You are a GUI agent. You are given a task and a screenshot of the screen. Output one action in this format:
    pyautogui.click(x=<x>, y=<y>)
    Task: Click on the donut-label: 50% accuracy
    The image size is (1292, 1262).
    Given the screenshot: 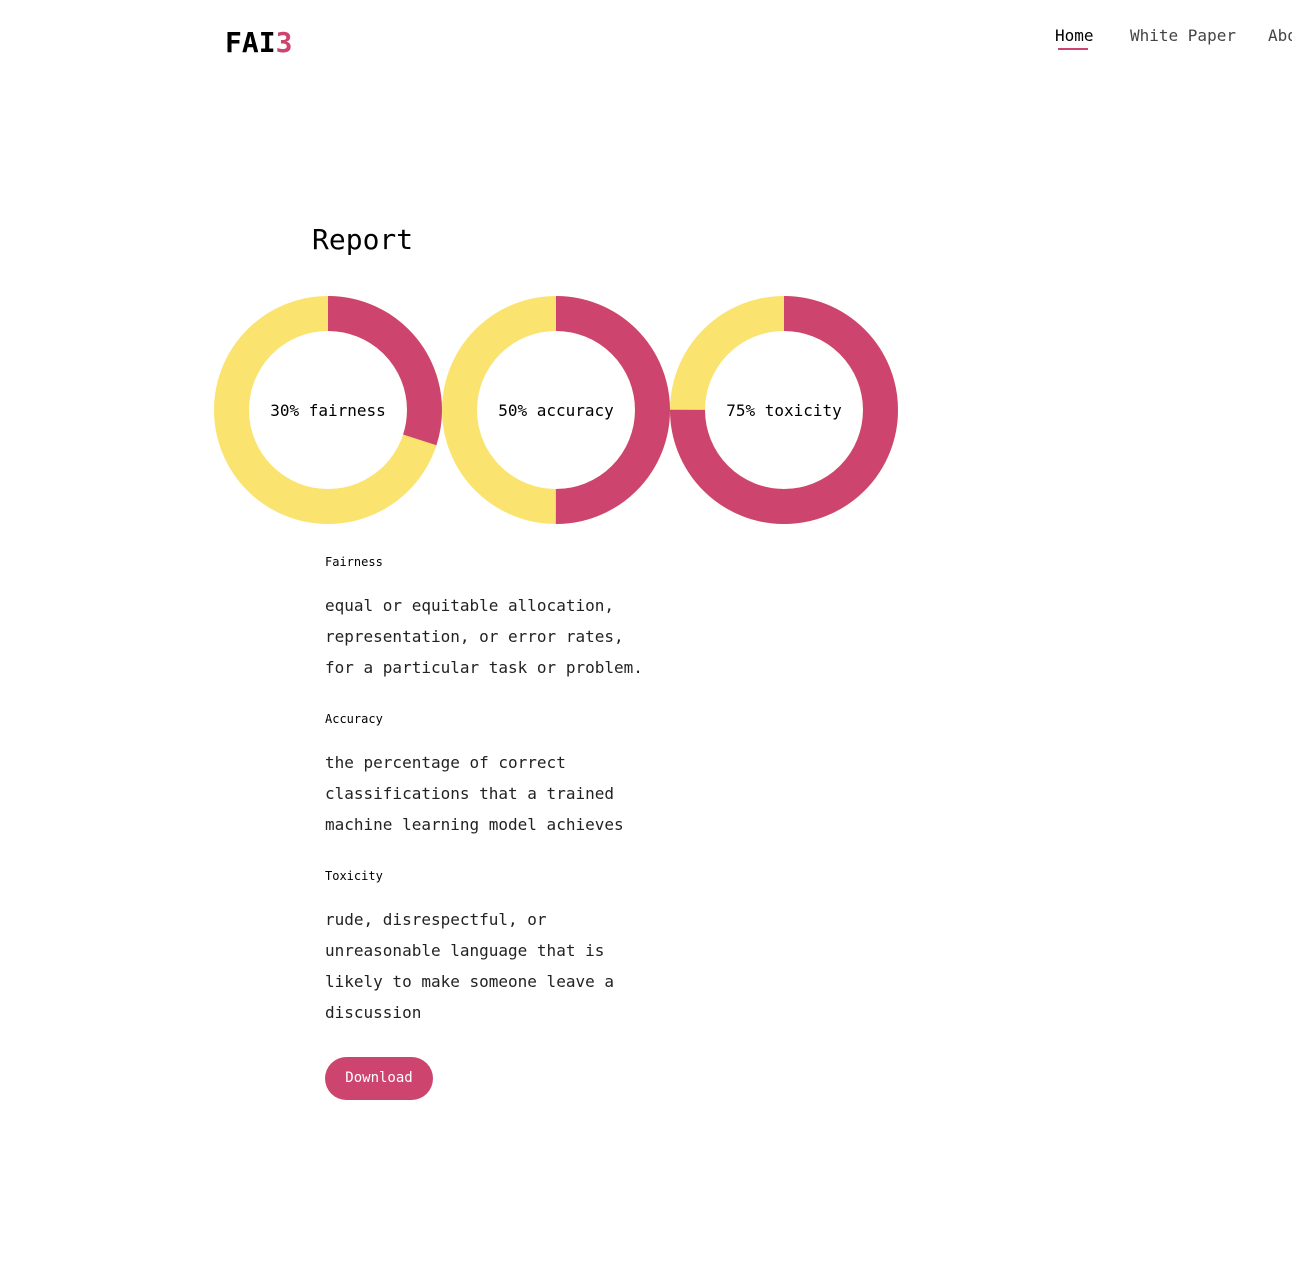 What is the action you would take?
    pyautogui.click(x=556, y=410)
    